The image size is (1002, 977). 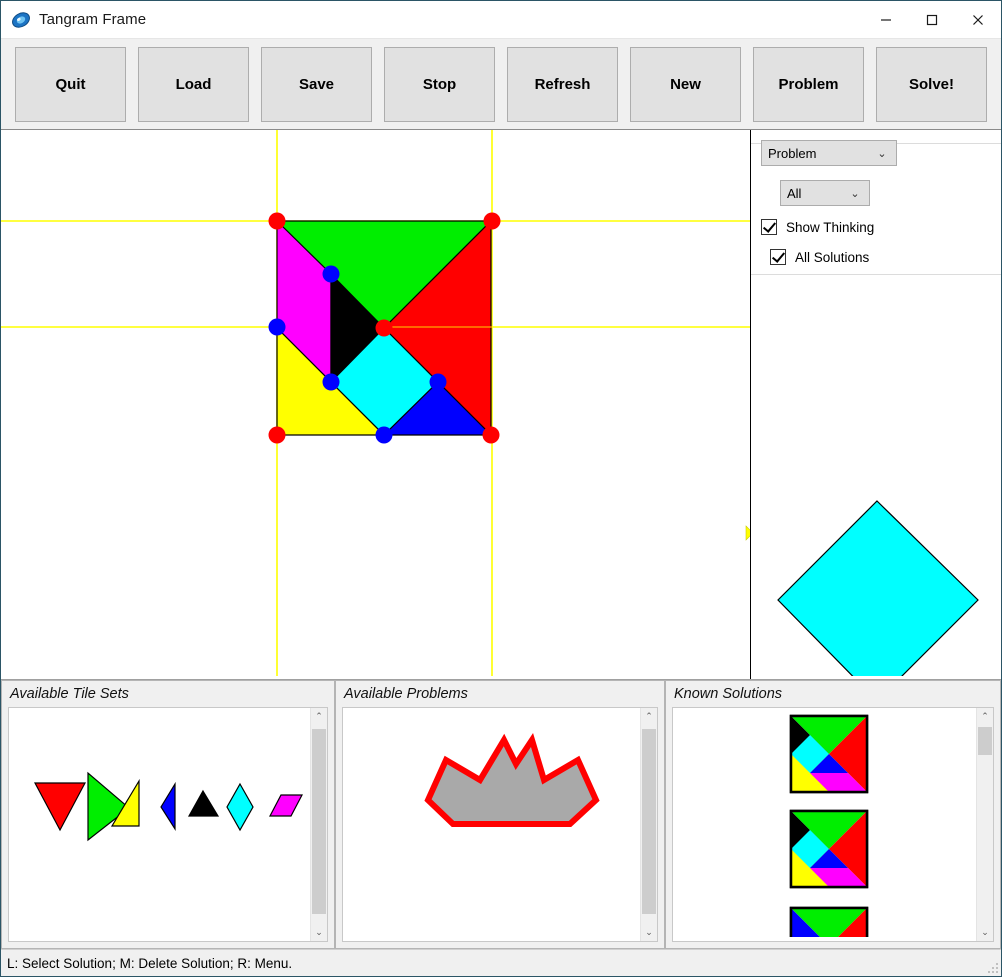 What do you see at coordinates (833, 694) in the screenshot?
I see `solutions-title: Known Solutions` at bounding box center [833, 694].